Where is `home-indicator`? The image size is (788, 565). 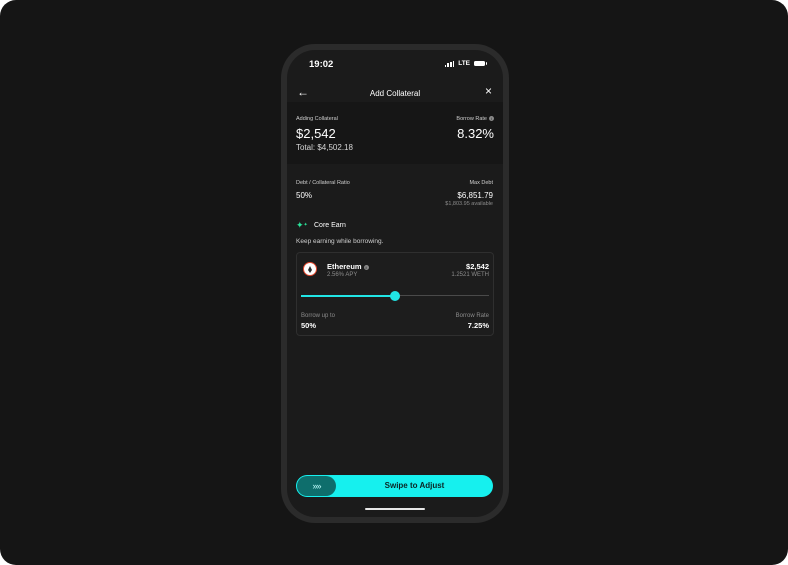 home-indicator is located at coordinates (395, 509).